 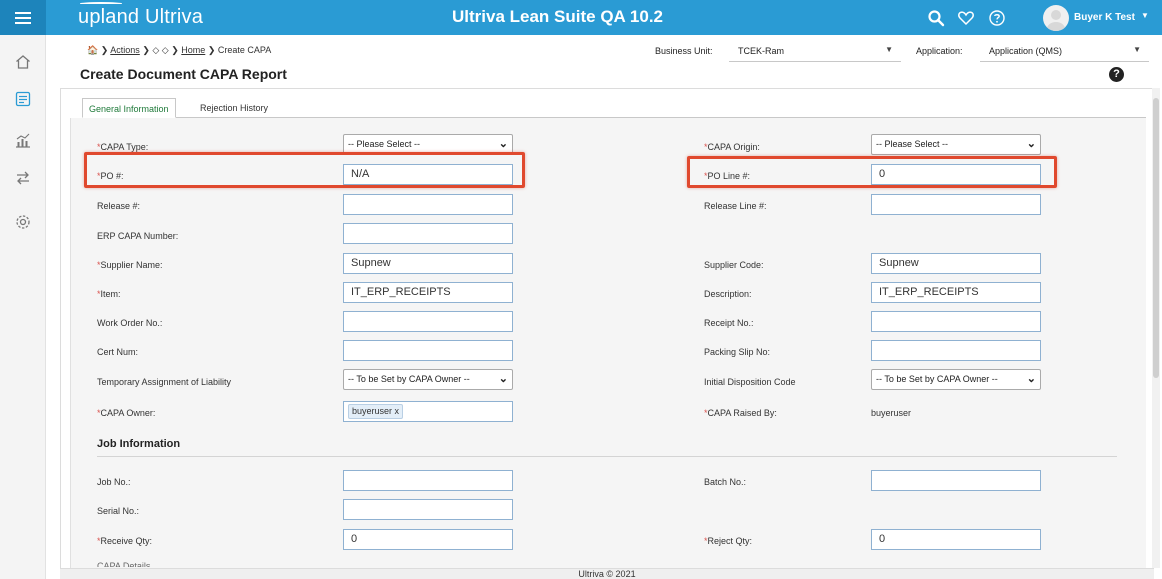 I want to click on erp-capa-number-label: ERP CAPA Number:, so click(x=138, y=236).